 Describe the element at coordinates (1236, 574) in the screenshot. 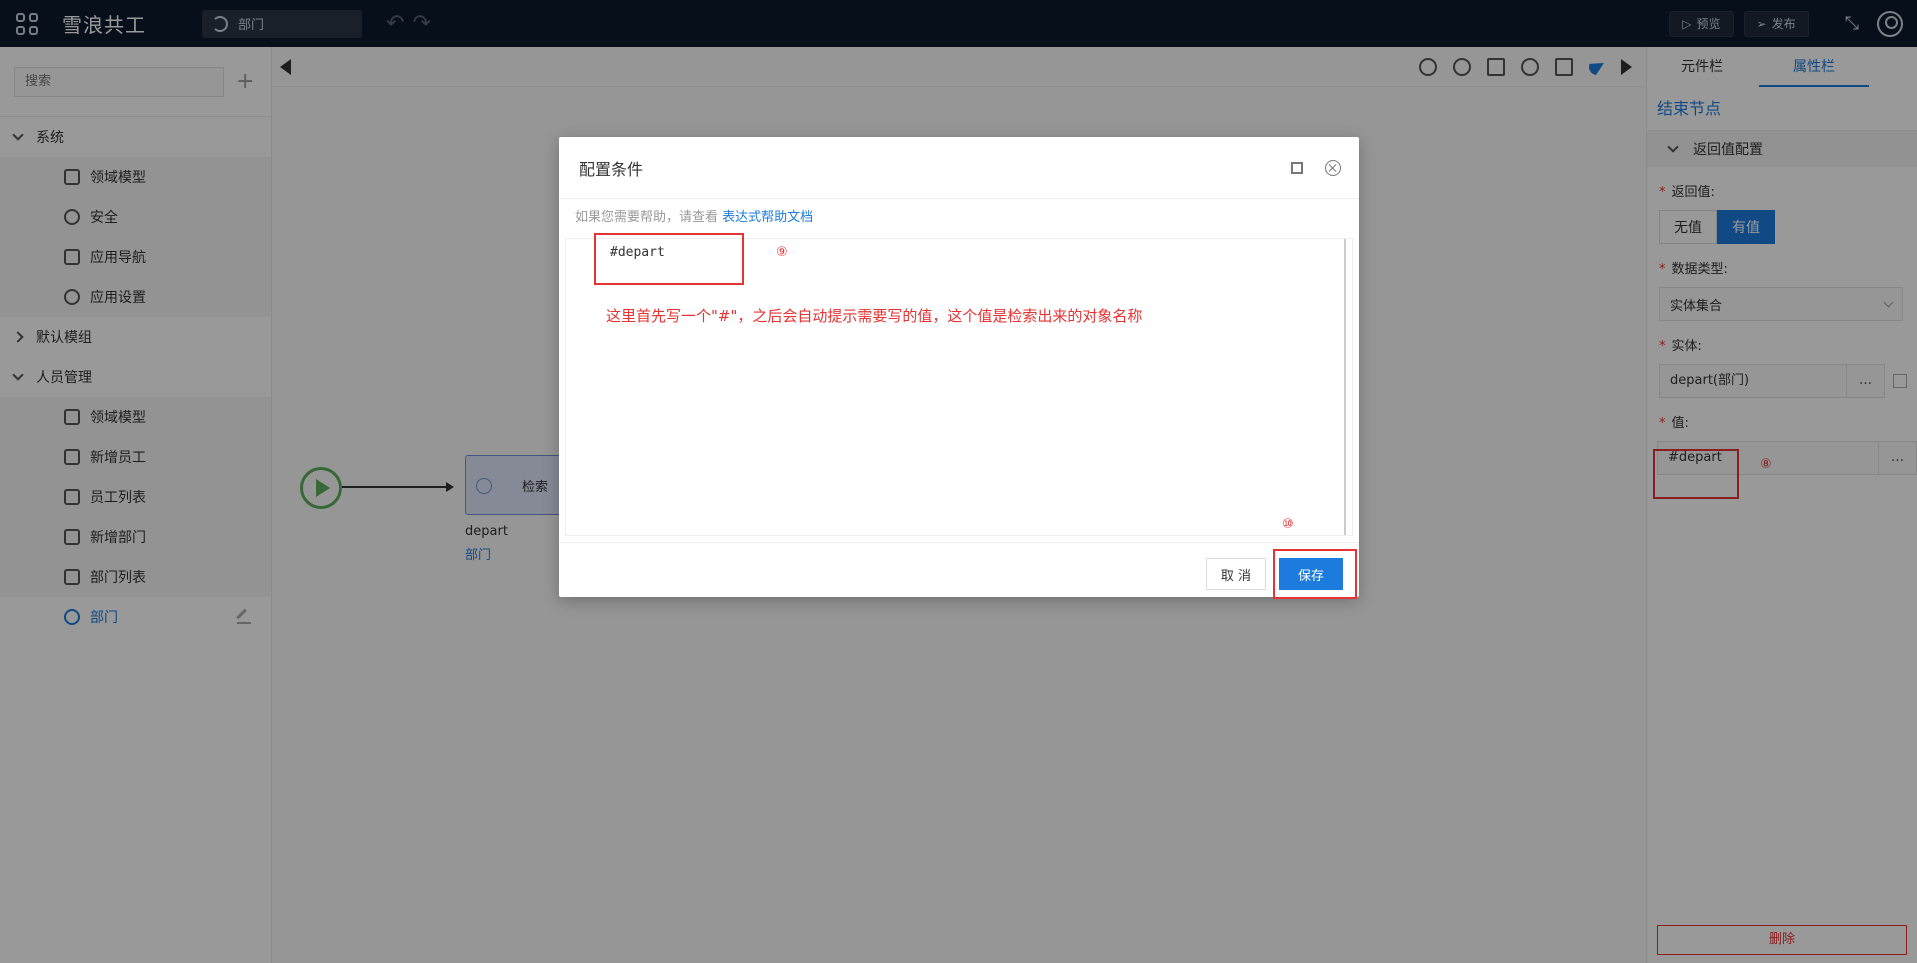

I see `cancel-button: 取 消` at that location.